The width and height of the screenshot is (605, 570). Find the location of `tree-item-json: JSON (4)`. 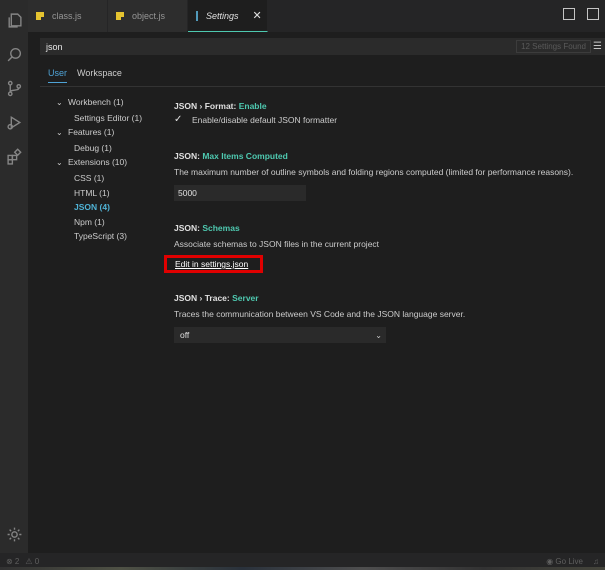

tree-item-json: JSON (4) is located at coordinates (99, 207).